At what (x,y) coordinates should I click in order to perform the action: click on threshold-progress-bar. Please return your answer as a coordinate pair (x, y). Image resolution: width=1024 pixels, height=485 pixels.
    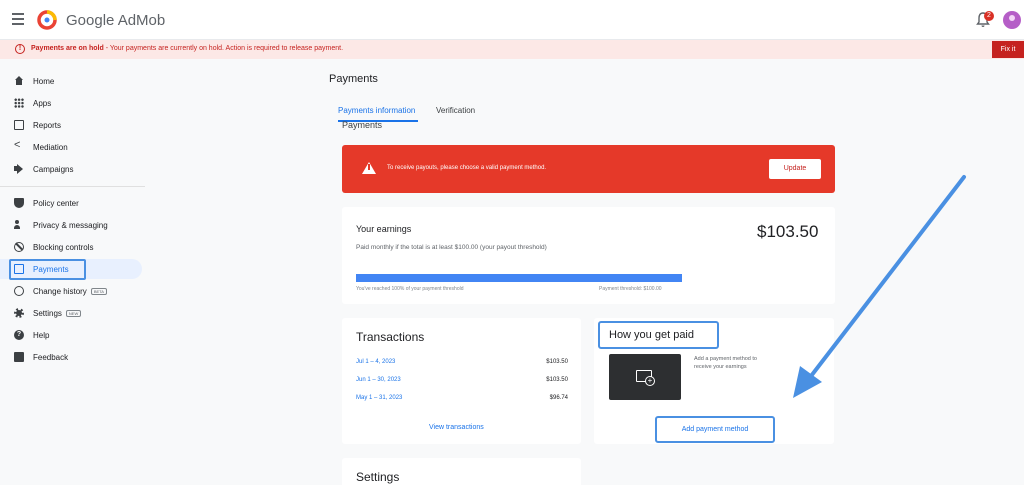
    Looking at the image, I should click on (519, 278).